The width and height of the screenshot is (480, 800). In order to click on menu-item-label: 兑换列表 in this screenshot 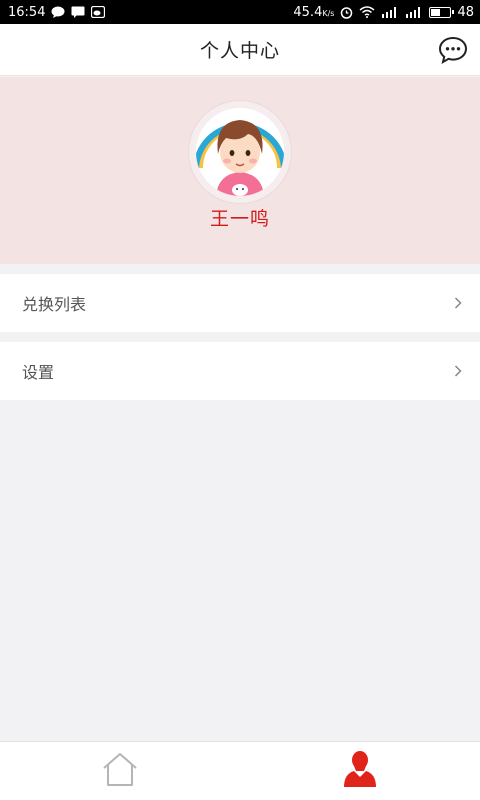, I will do `click(54, 304)`.